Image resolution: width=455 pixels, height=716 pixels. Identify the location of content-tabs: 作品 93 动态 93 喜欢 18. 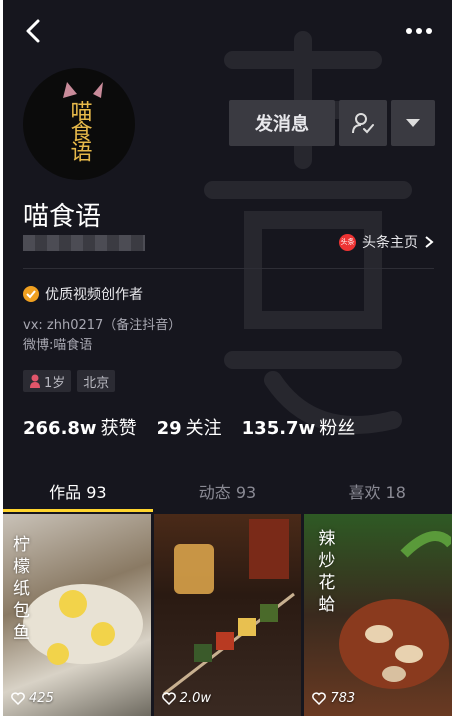
(227, 491).